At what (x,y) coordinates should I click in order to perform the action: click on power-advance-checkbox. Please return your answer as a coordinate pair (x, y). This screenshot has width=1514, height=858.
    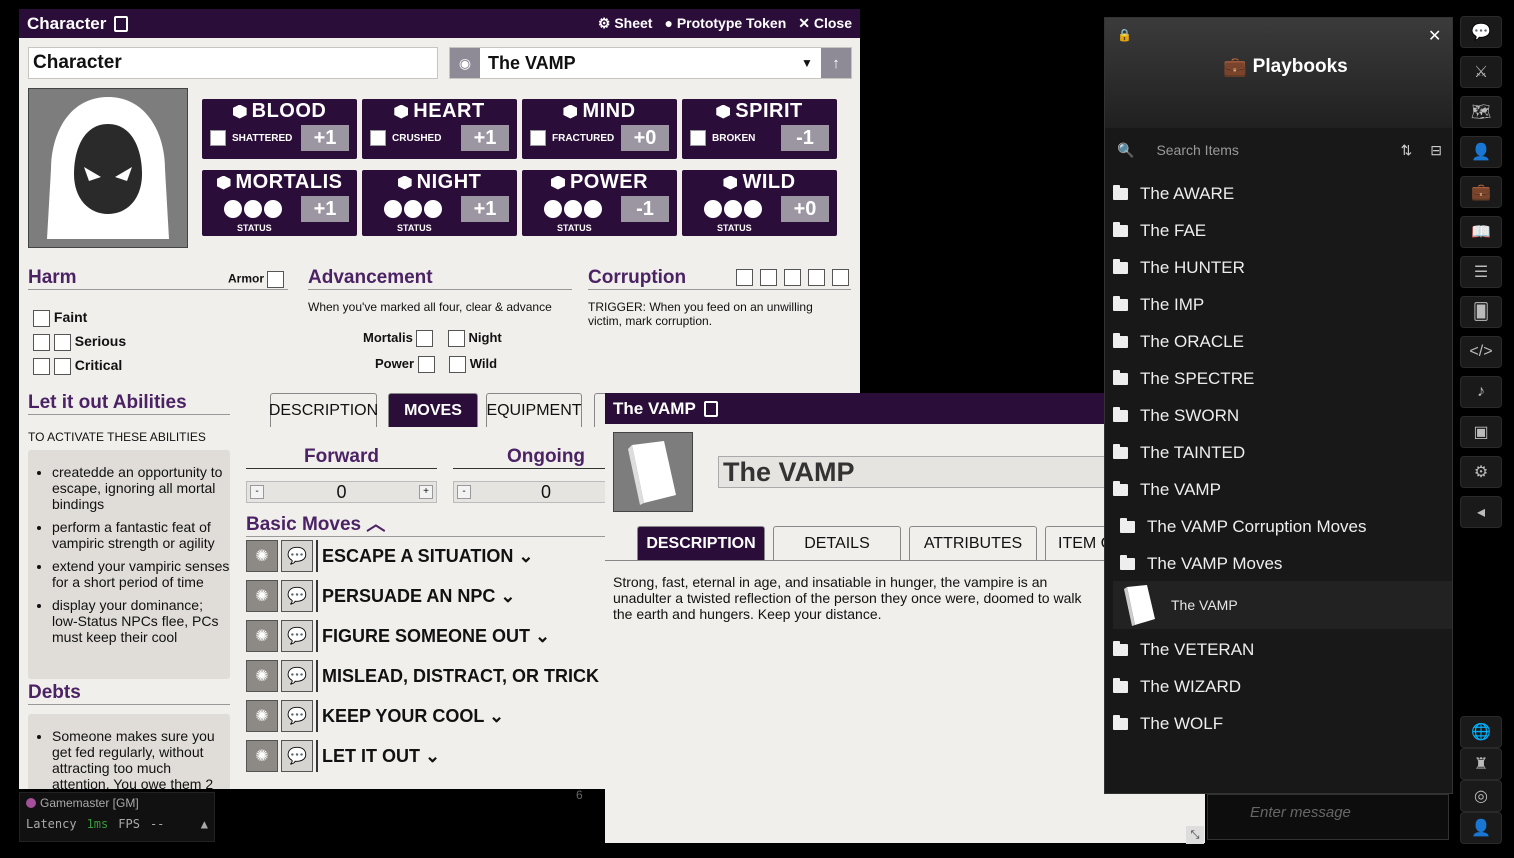
    Looking at the image, I should click on (426, 365).